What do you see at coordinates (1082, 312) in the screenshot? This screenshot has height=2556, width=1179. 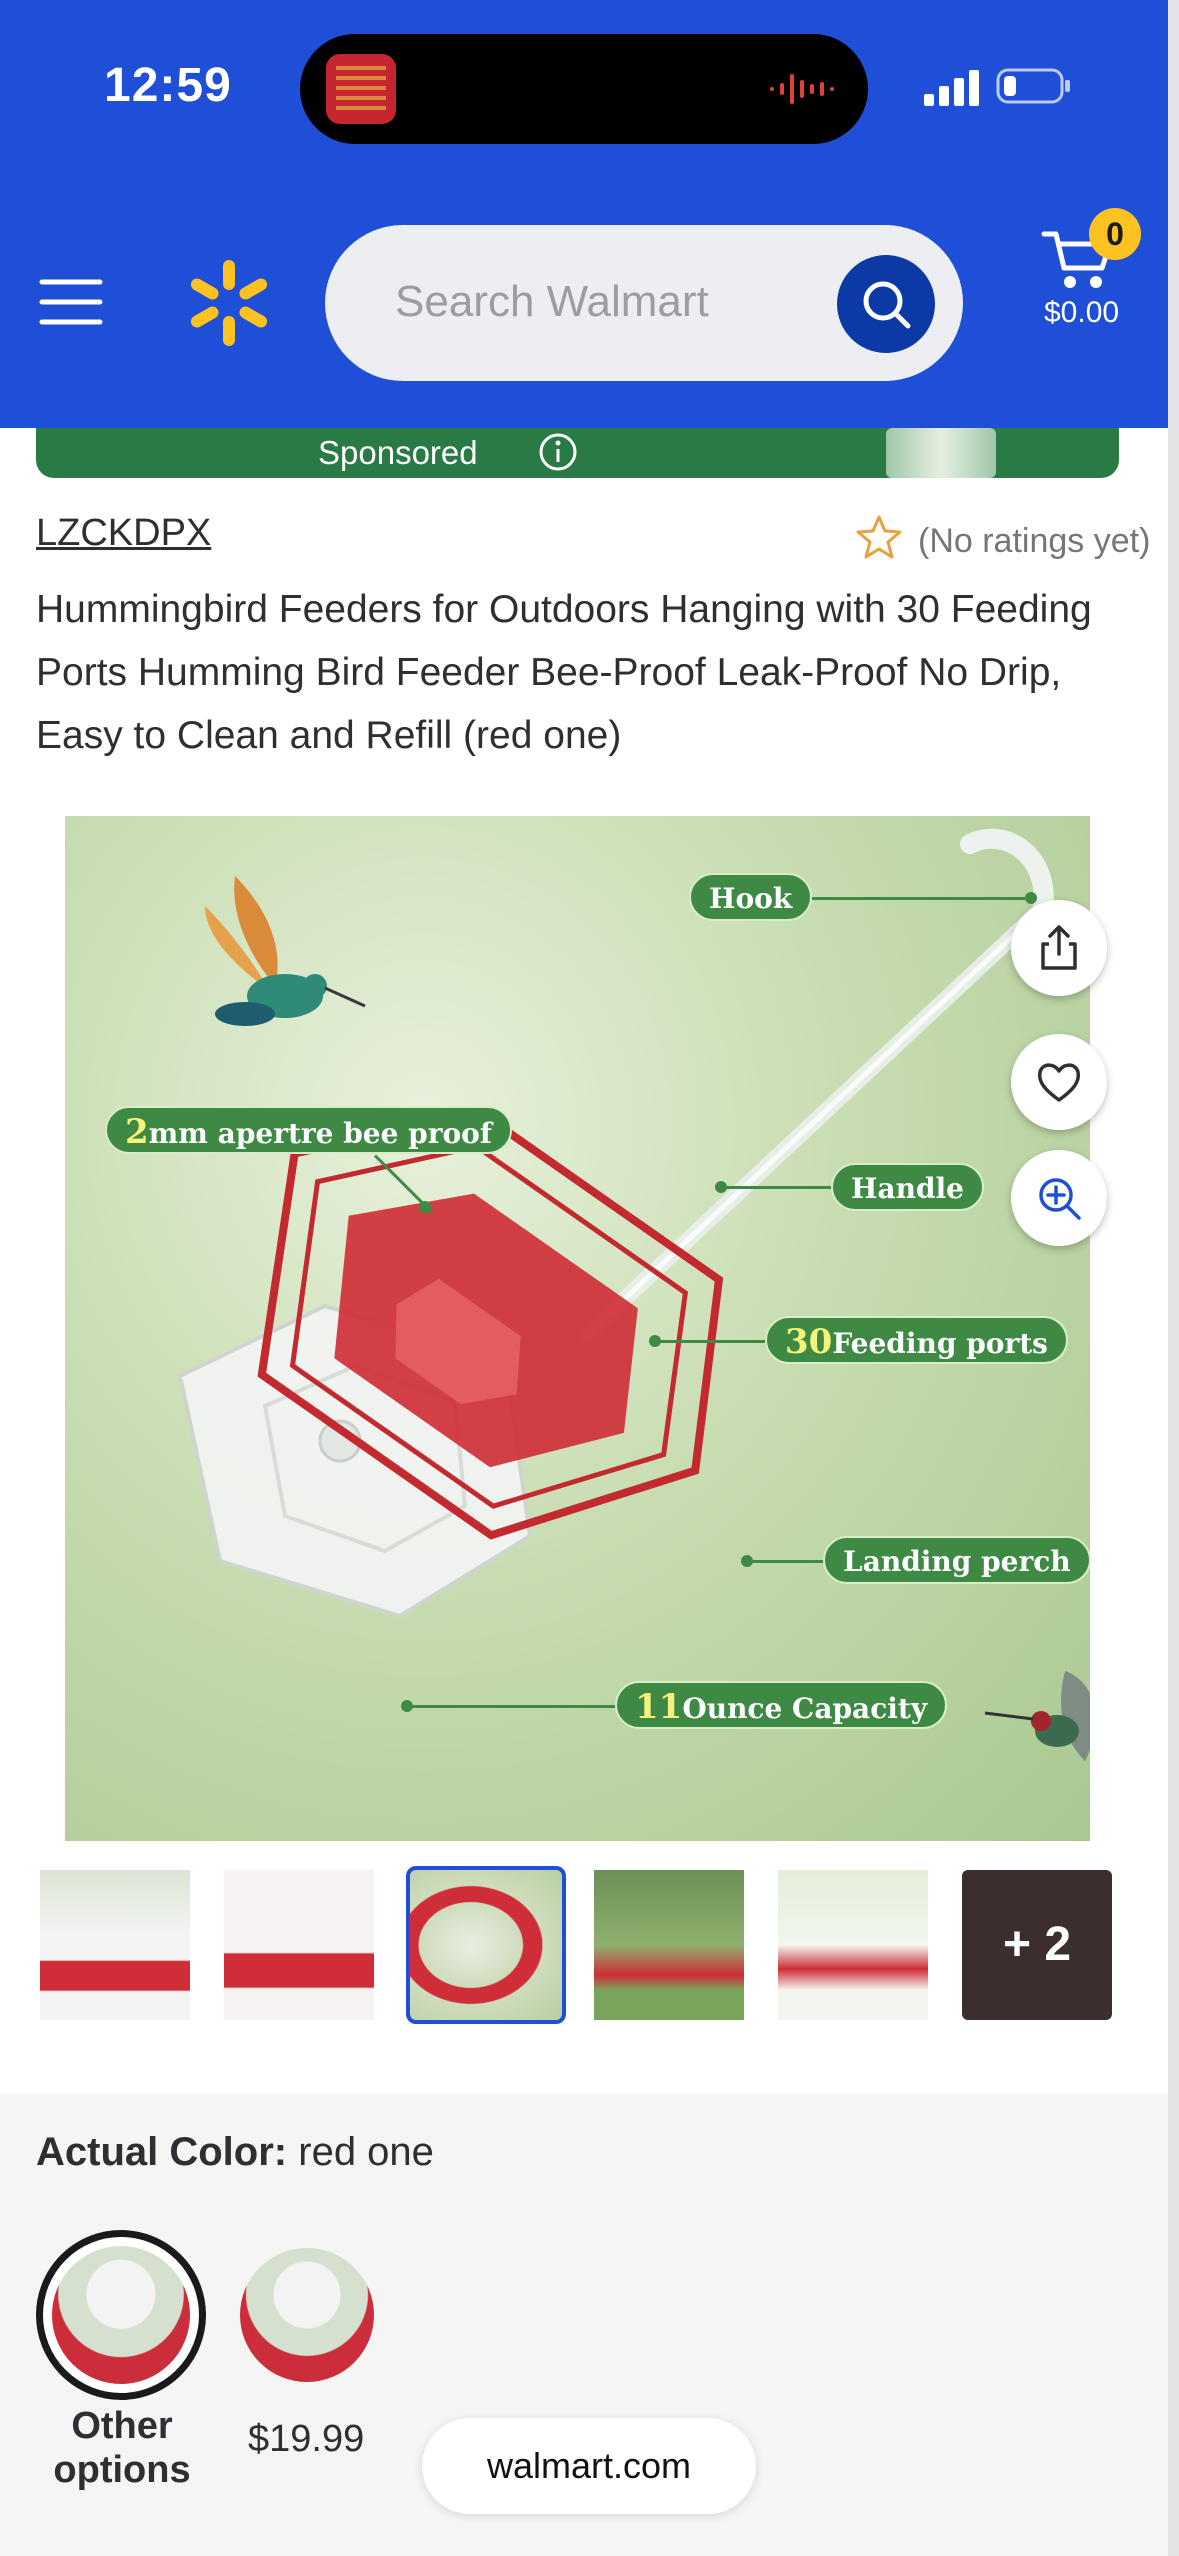 I see `cart-total: $0.00` at bounding box center [1082, 312].